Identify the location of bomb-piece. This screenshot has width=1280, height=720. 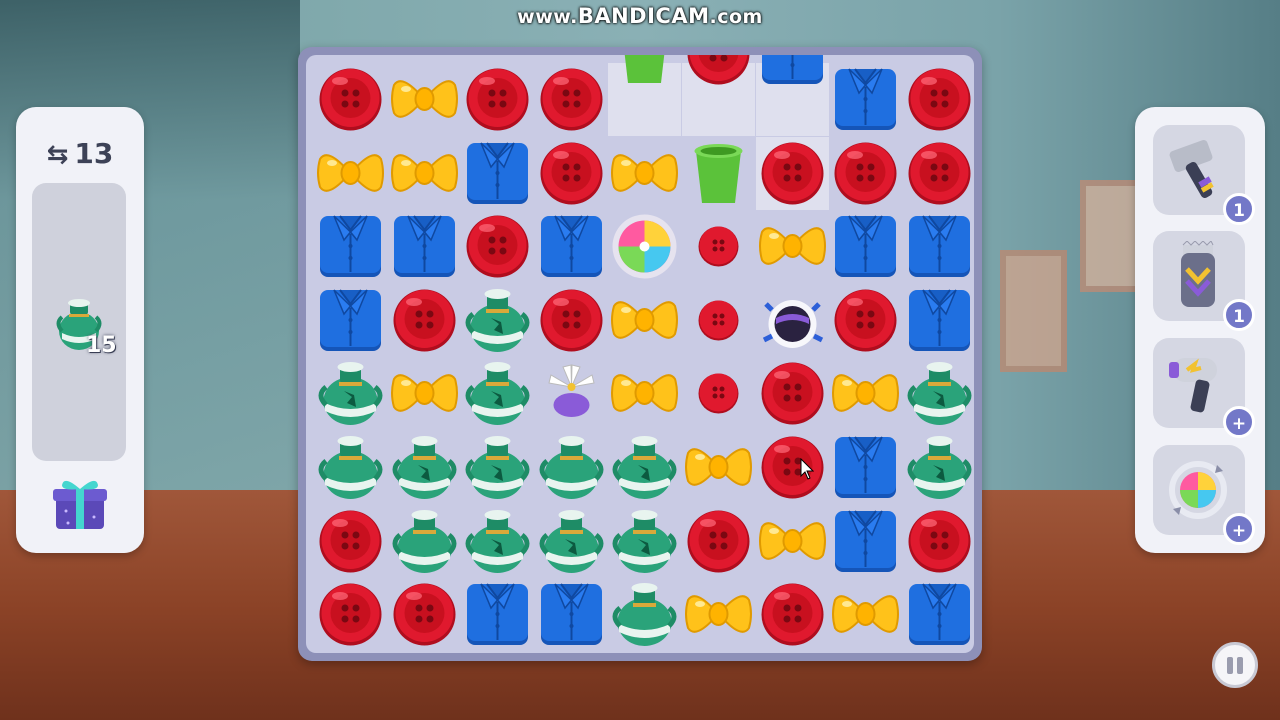
(792, 320).